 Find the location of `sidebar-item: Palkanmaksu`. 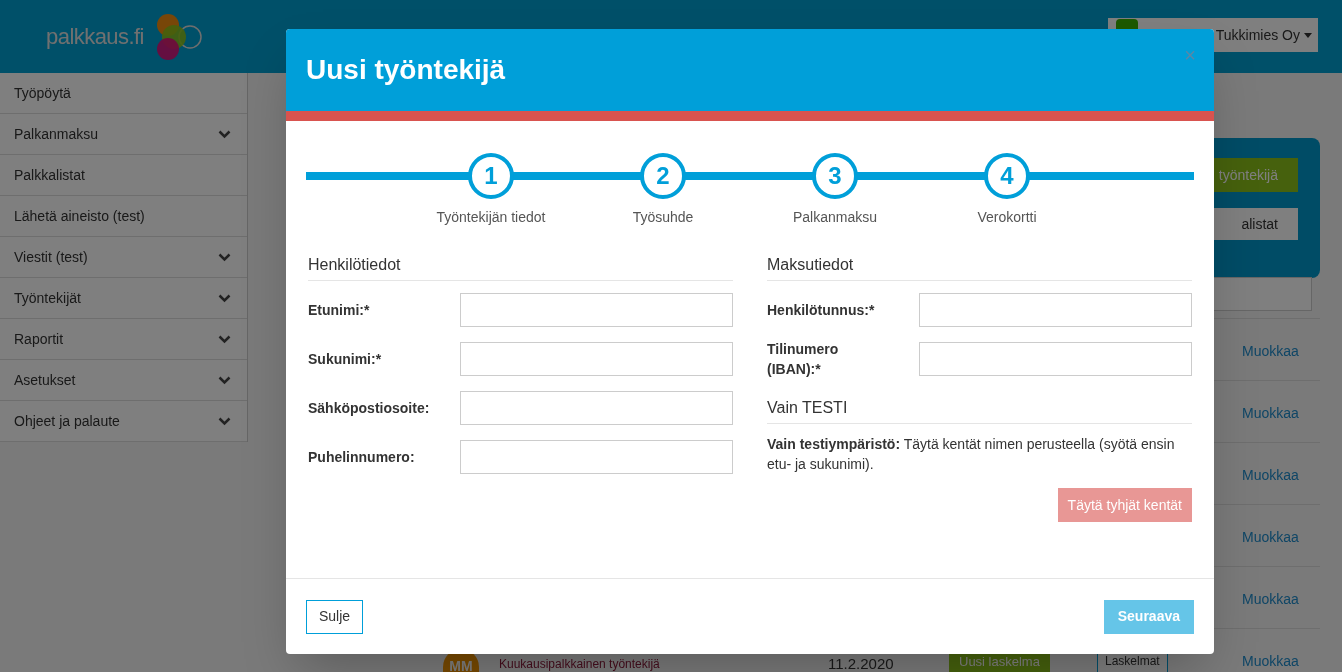

sidebar-item: Palkanmaksu is located at coordinates (123, 134).